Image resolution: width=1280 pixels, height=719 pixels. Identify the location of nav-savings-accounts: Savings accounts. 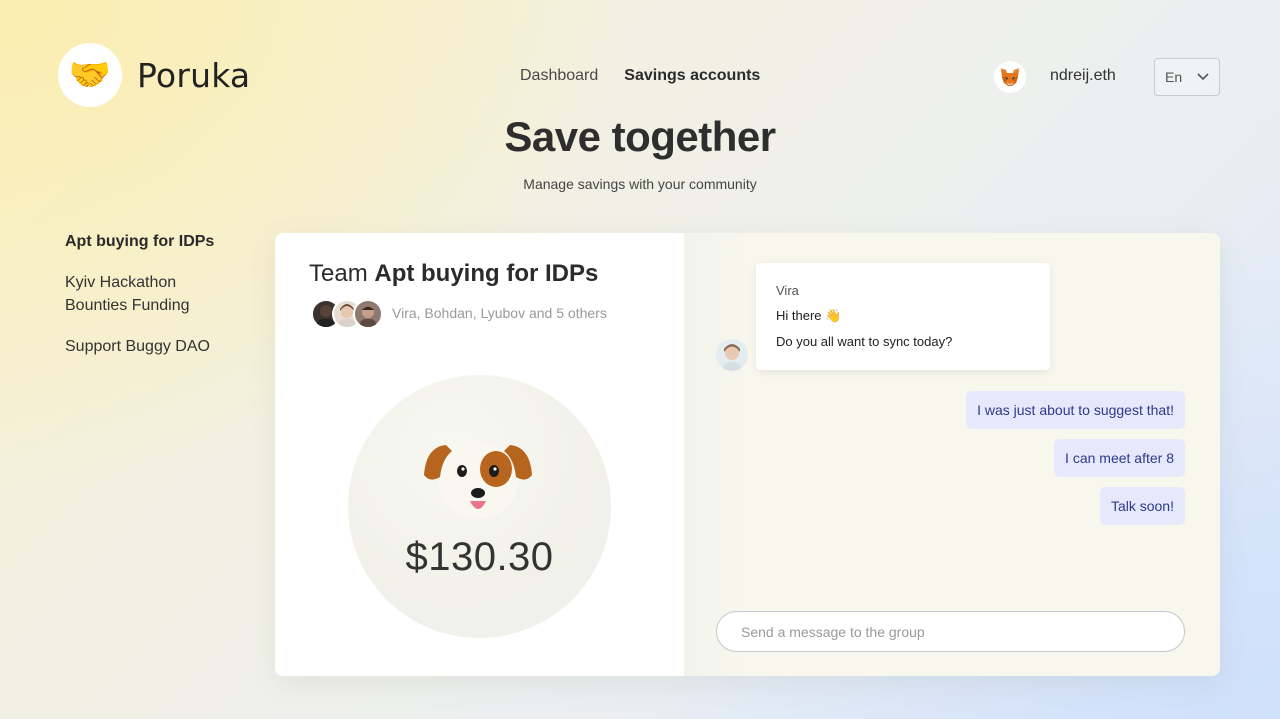
(692, 76).